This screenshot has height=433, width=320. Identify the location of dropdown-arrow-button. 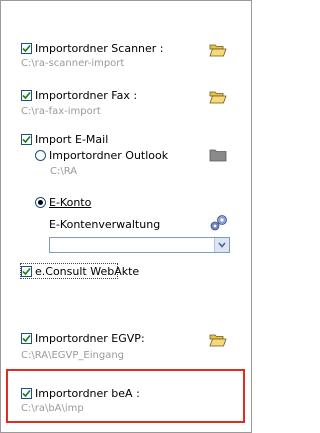
(221, 245).